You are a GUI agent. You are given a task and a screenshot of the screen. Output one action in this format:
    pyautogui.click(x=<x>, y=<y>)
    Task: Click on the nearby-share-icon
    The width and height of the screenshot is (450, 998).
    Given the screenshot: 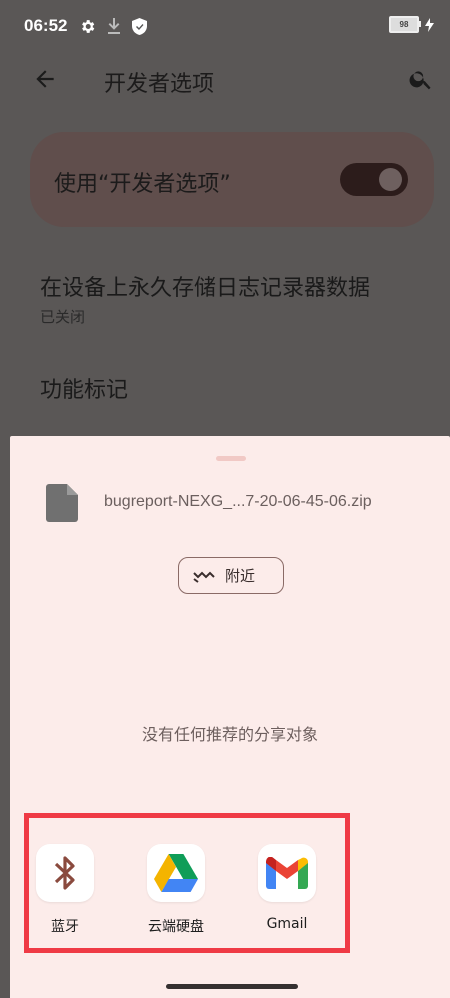 What is the action you would take?
    pyautogui.click(x=204, y=577)
    